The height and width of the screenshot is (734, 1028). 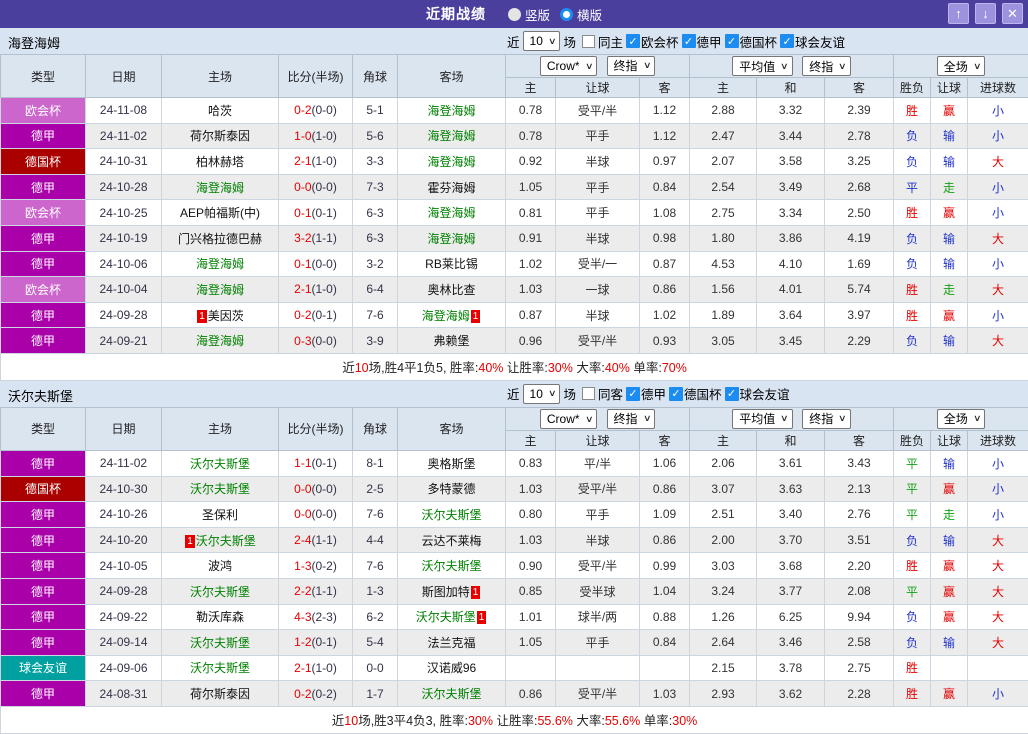 I want to click on fulltime-score: 1-0, so click(x=303, y=135).